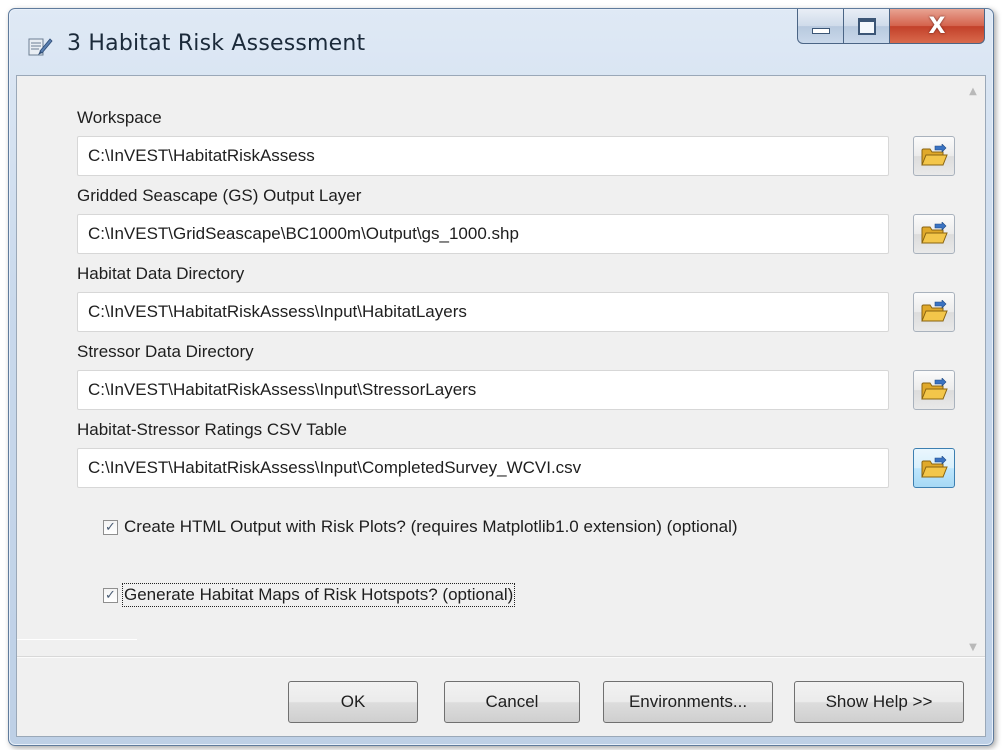 The width and height of the screenshot is (1002, 750). Describe the element at coordinates (512, 702) in the screenshot. I see `cancel-button: Cancel` at that location.